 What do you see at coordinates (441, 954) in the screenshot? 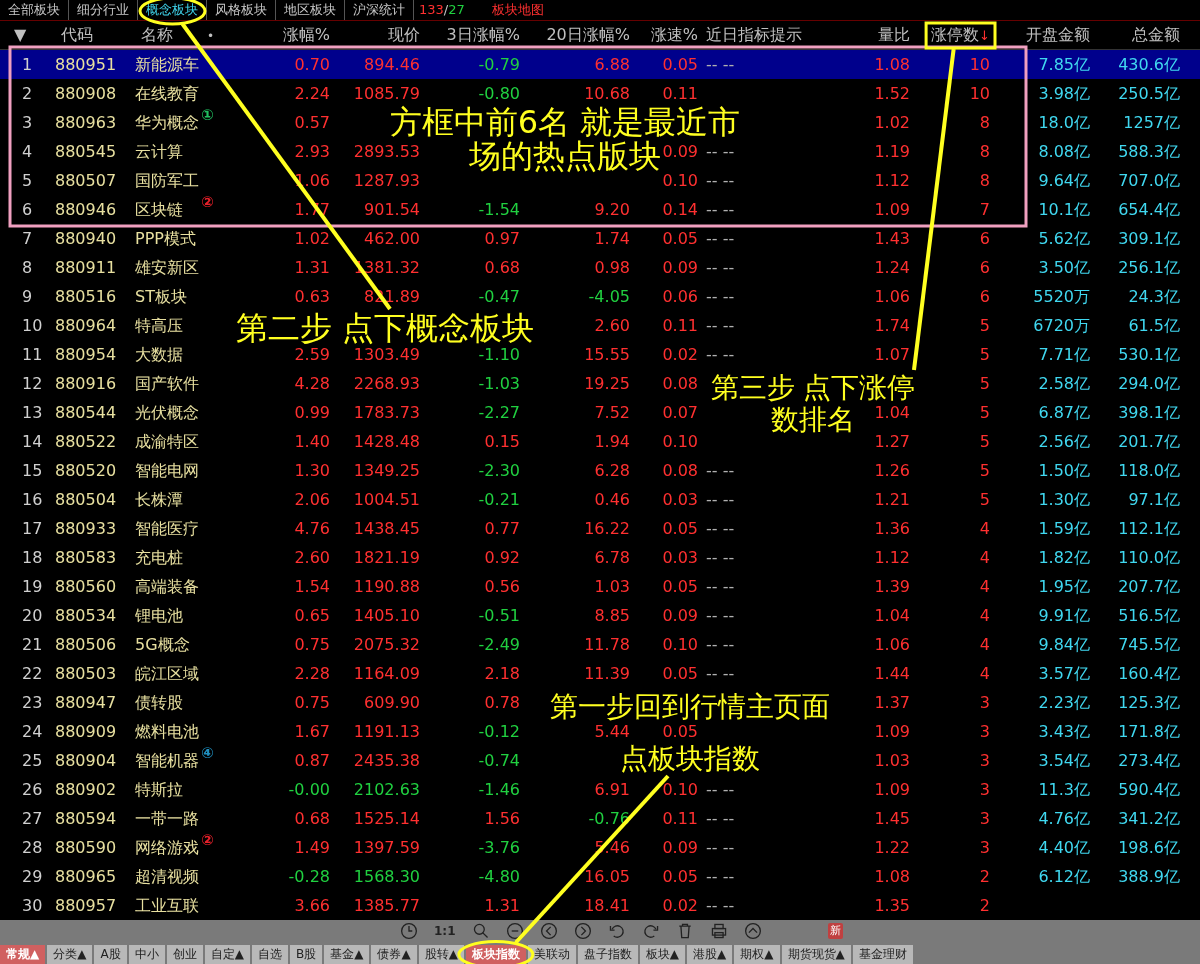
I see `market-tab: 股转▲` at bounding box center [441, 954].